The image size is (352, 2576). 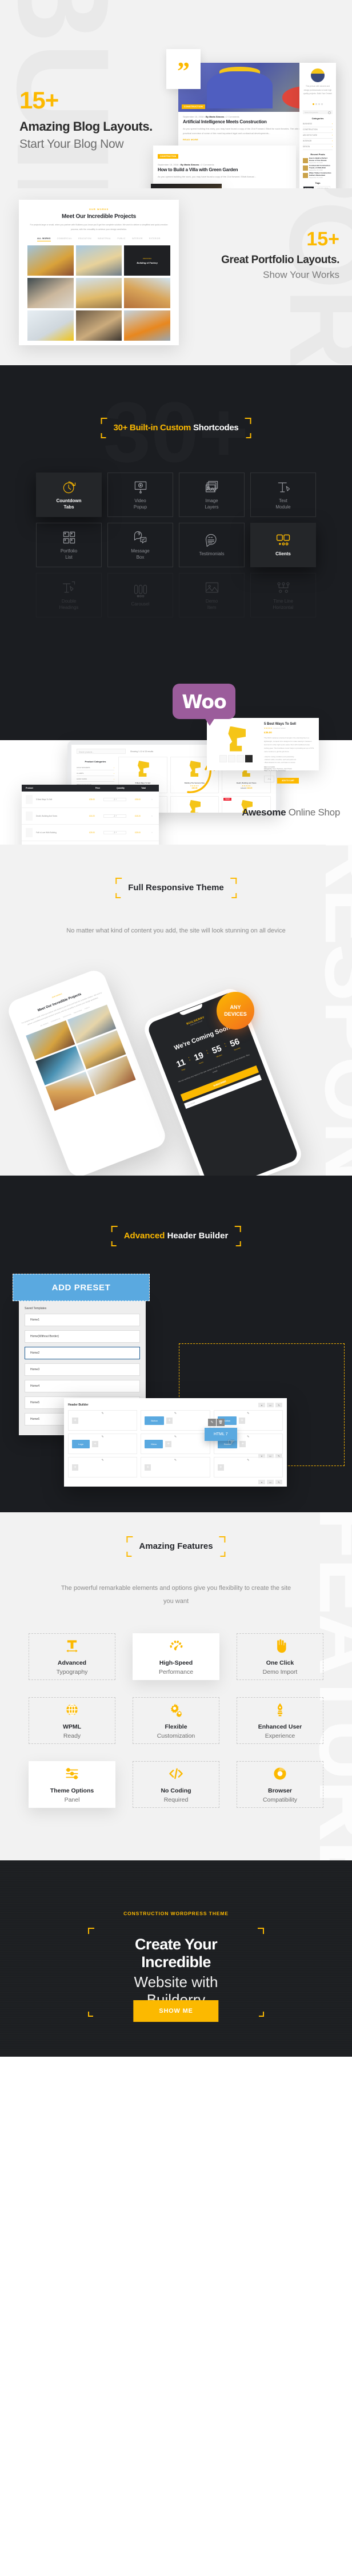 I want to click on quantity-stepper: - 1 +, so click(x=269, y=779).